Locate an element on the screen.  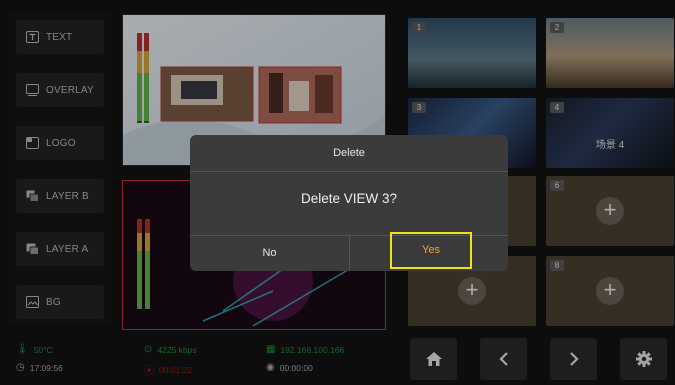
dialog-message: Delete VIEW 3? is located at coordinates (349, 198).